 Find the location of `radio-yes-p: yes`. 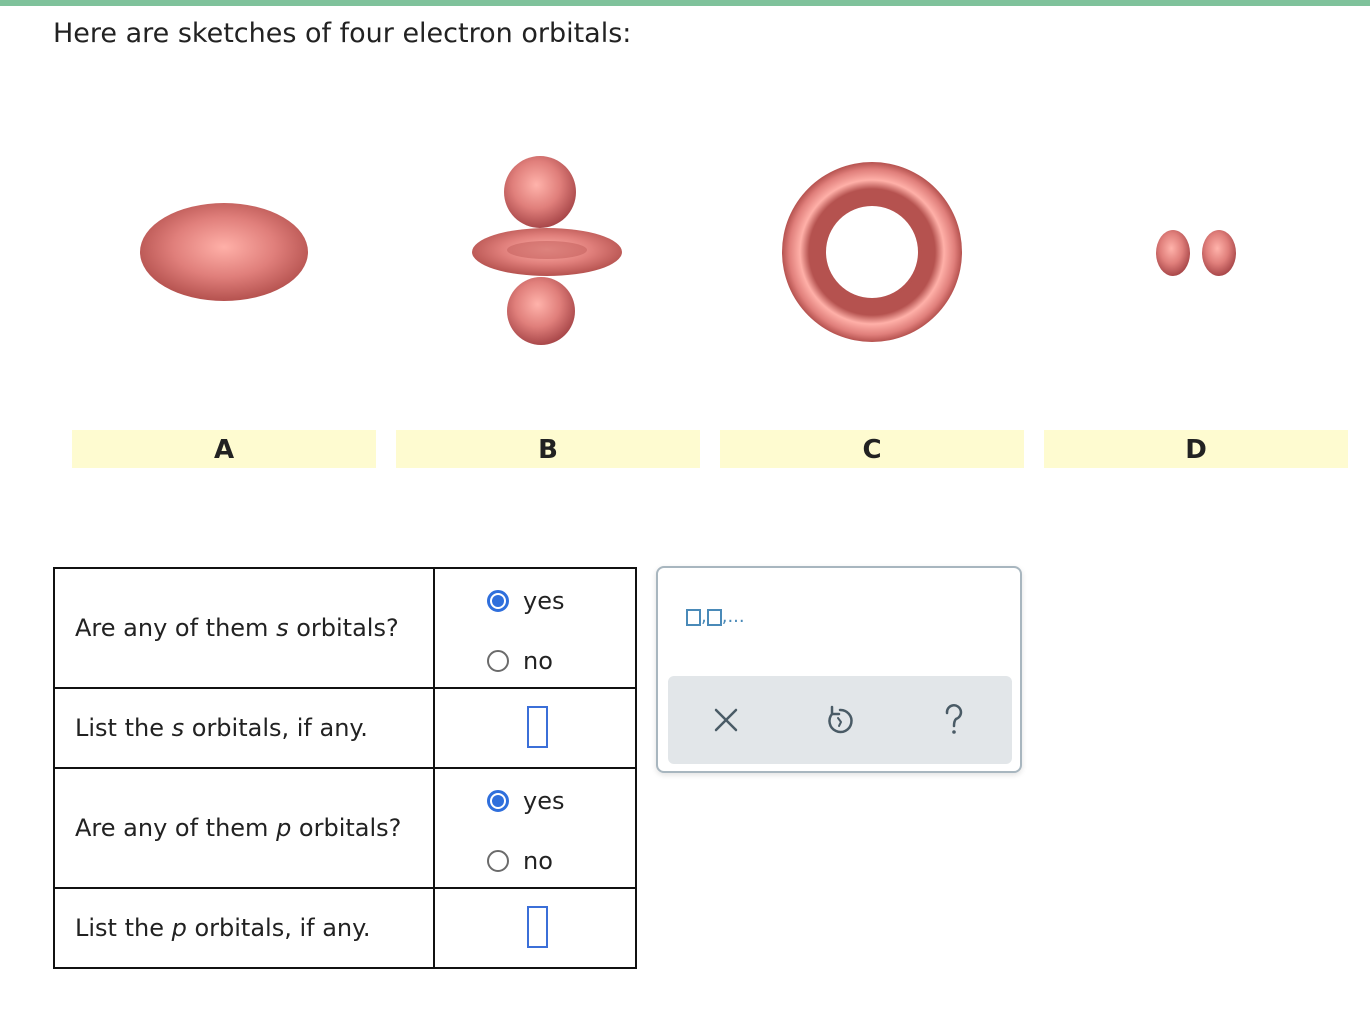

radio-yes-p: yes is located at coordinates (525, 801).